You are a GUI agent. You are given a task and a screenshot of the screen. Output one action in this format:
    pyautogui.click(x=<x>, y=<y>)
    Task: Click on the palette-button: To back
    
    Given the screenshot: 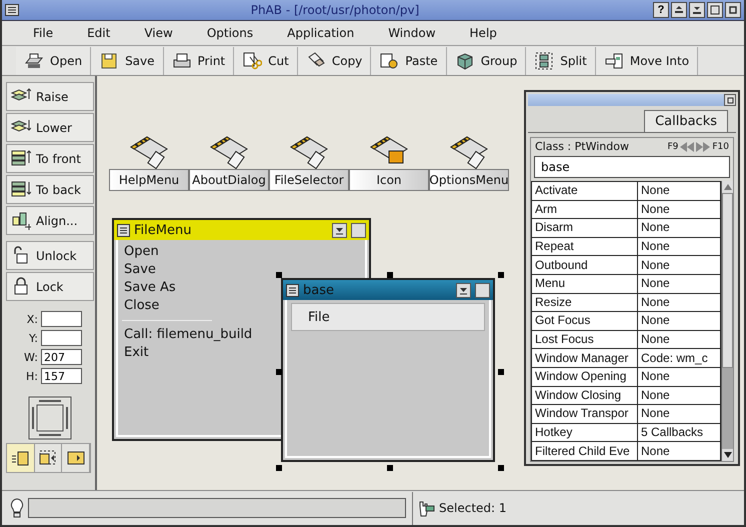 What is the action you would take?
    pyautogui.click(x=50, y=189)
    